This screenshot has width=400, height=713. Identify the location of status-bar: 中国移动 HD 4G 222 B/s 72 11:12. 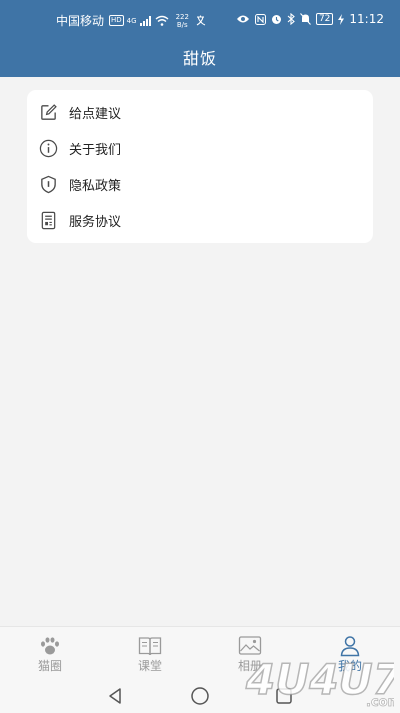
(200, 18).